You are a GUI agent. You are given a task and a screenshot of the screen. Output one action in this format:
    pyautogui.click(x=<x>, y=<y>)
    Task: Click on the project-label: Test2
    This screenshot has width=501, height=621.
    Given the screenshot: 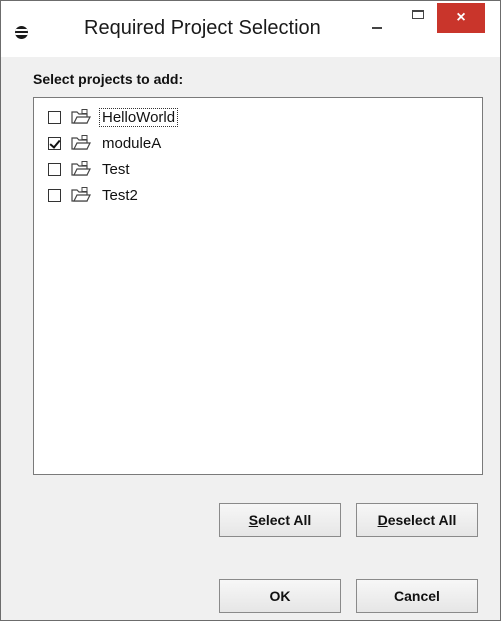 What is the action you would take?
    pyautogui.click(x=120, y=195)
    